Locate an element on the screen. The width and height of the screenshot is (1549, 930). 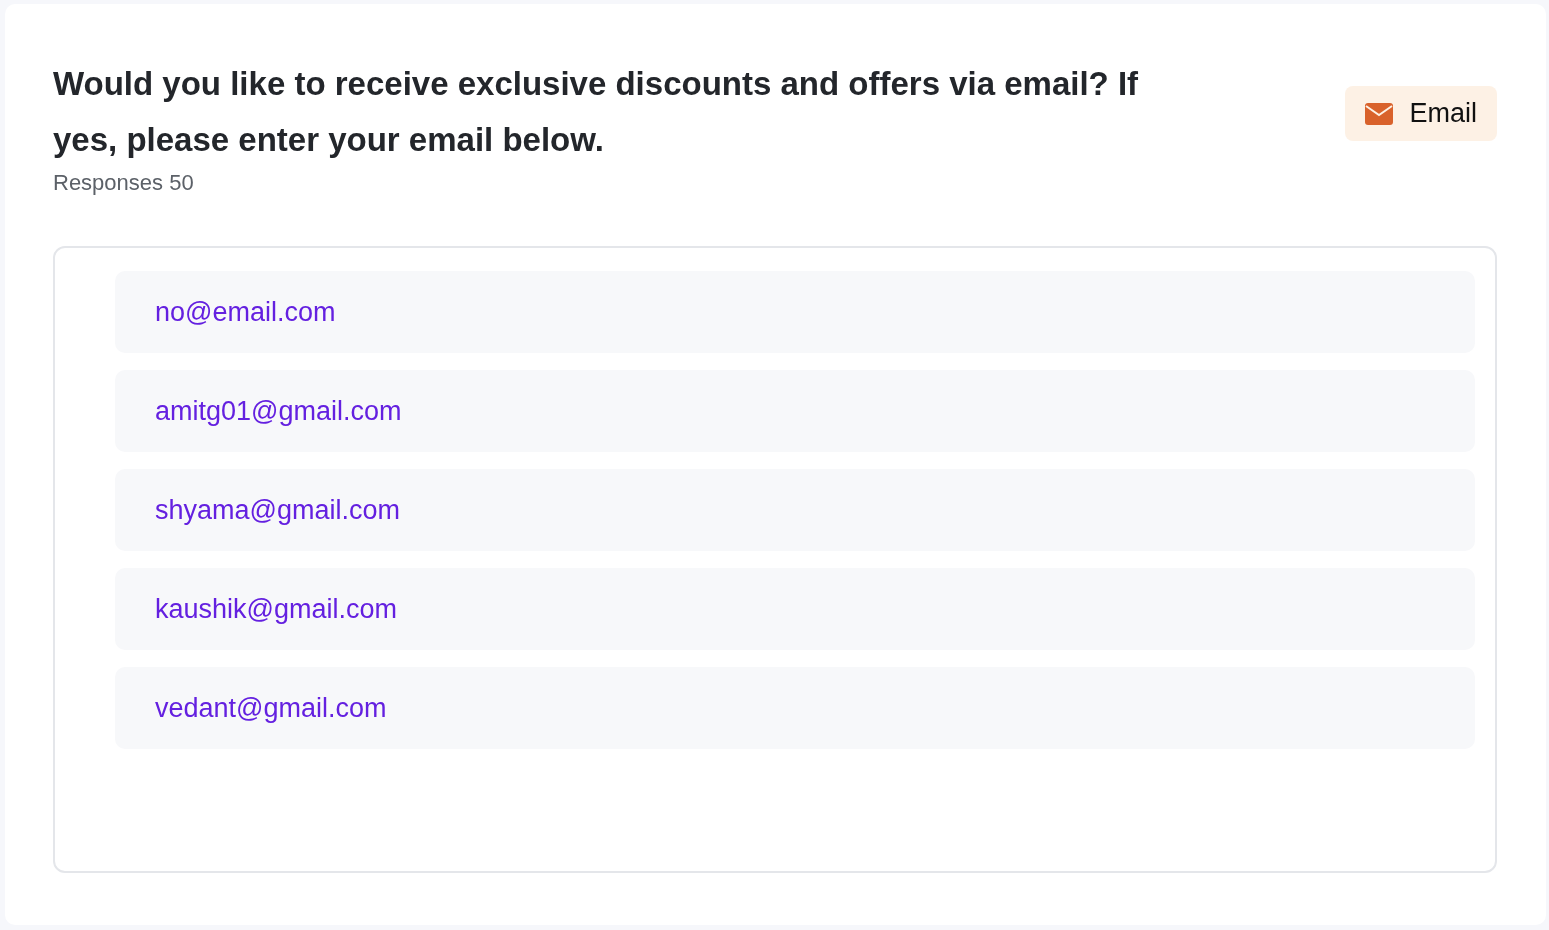
email-address: kaushik@gmail.com is located at coordinates (276, 609).